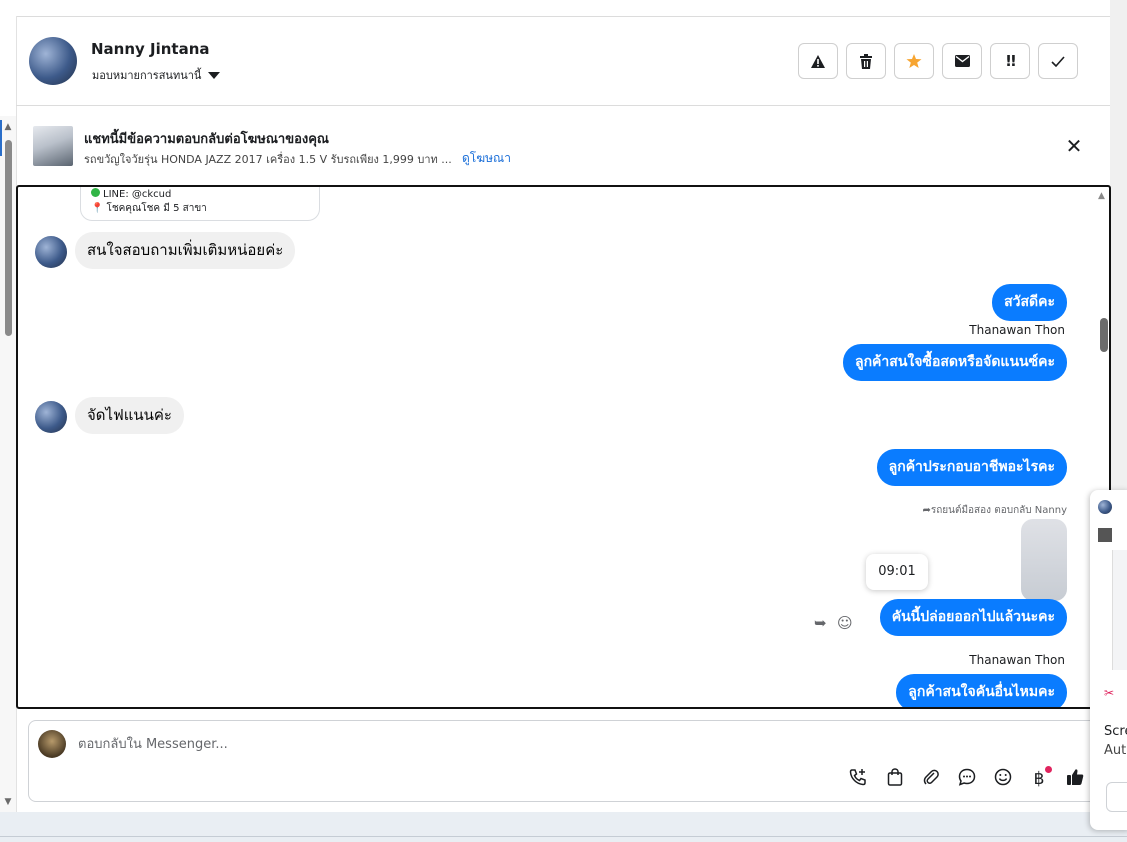 This screenshot has height=842, width=1127. What do you see at coordinates (185, 250) in the screenshot?
I see `incoming-message: สนใจสอบถามเพิ่มเติมหน่อยค่ะ` at bounding box center [185, 250].